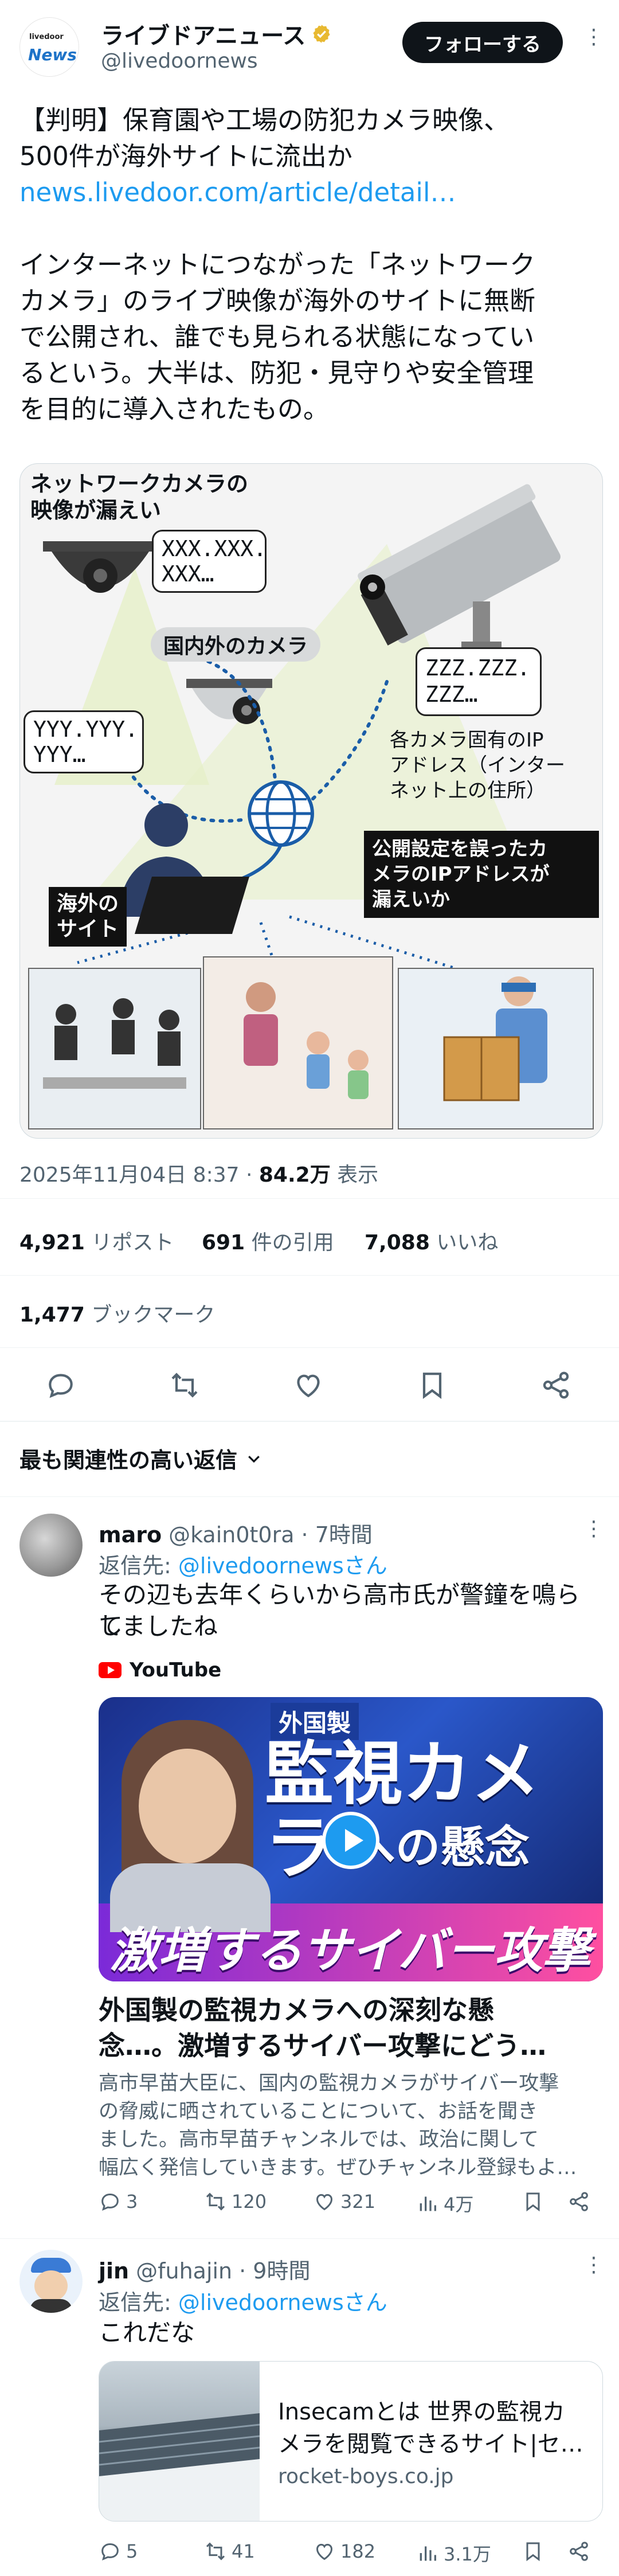 The image size is (619, 2576). I want to click on reply2-repost-action: 41, so click(229, 2551).